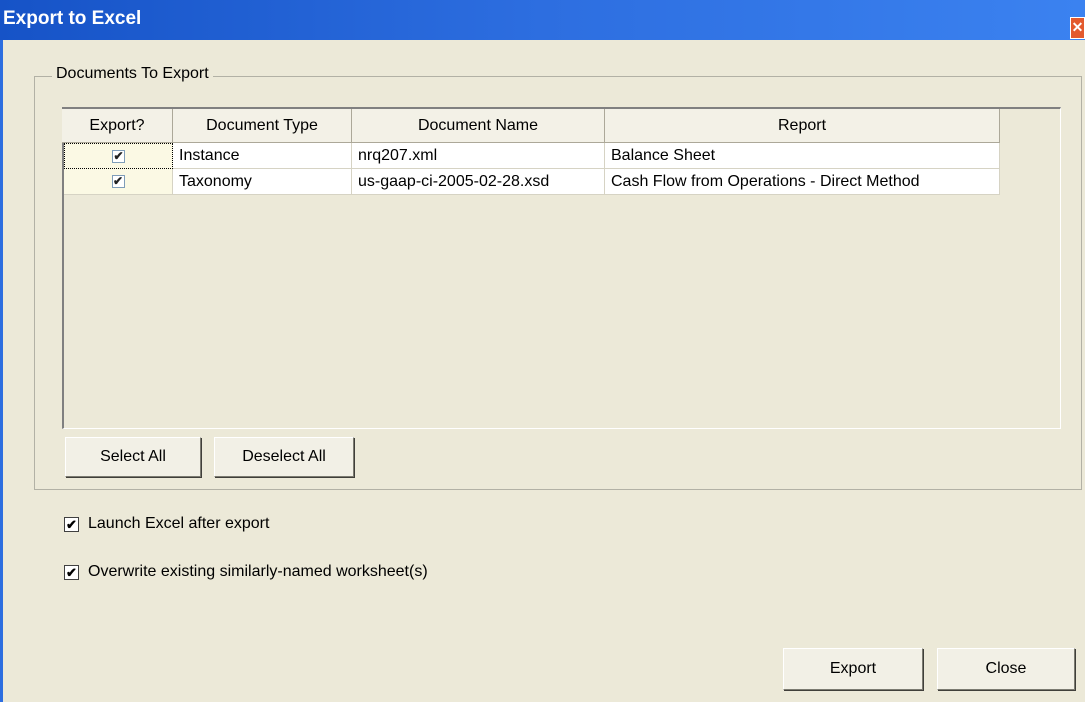  Describe the element at coordinates (132, 74) in the screenshot. I see `documents-group-legend: Documents To Export` at that location.